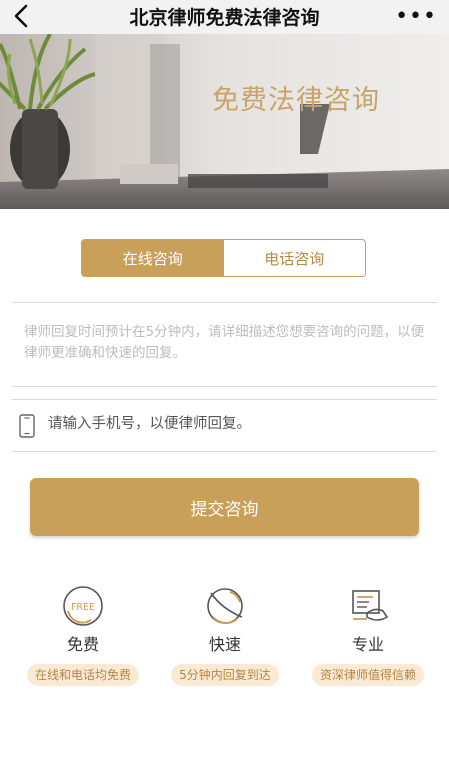 The width and height of the screenshot is (449, 763). I want to click on consult-type-tabs: 在线咨询 电话咨询, so click(223, 258).